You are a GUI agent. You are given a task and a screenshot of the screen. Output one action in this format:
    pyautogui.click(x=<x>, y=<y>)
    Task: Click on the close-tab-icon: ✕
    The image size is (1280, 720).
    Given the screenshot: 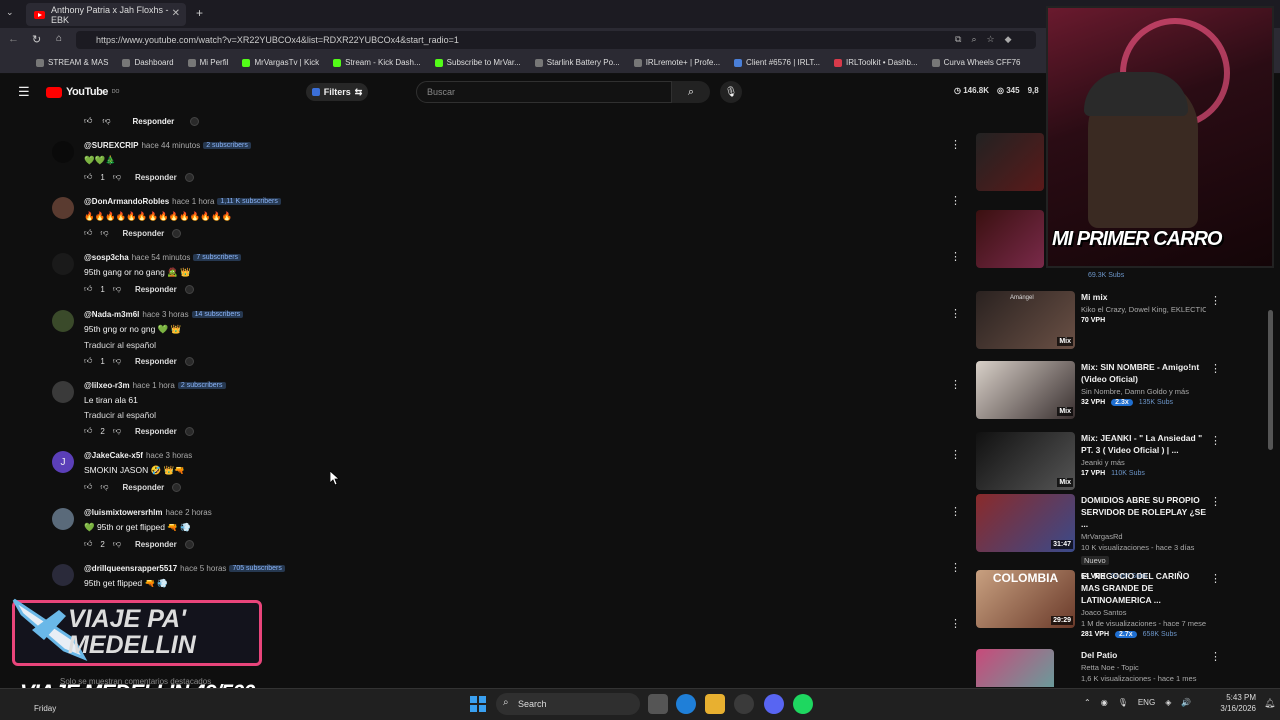 What is the action you would take?
    pyautogui.click(x=176, y=13)
    